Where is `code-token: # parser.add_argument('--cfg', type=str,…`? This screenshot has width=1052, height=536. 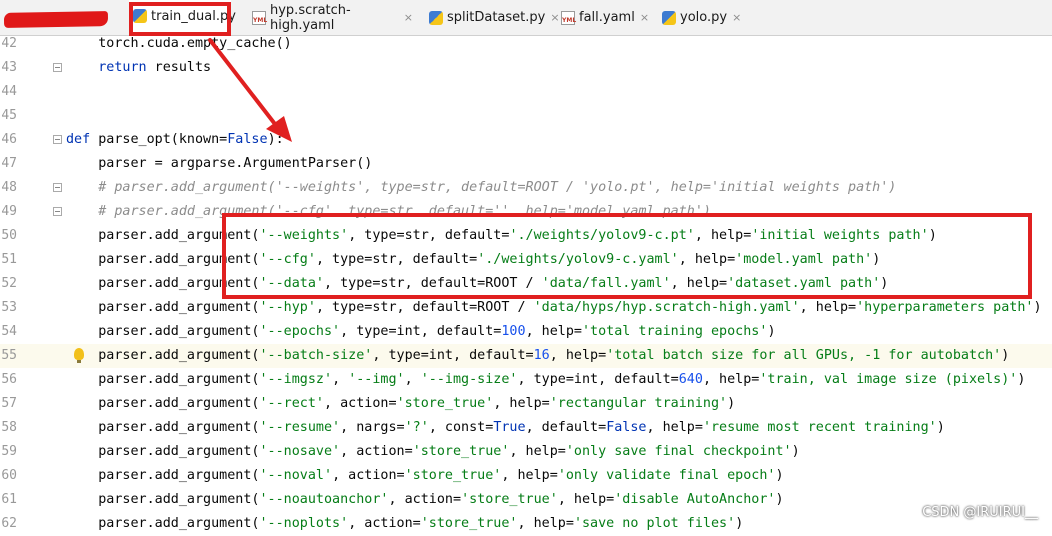 code-token: # parser.add_argument('--cfg', type=str,… is located at coordinates (404, 211).